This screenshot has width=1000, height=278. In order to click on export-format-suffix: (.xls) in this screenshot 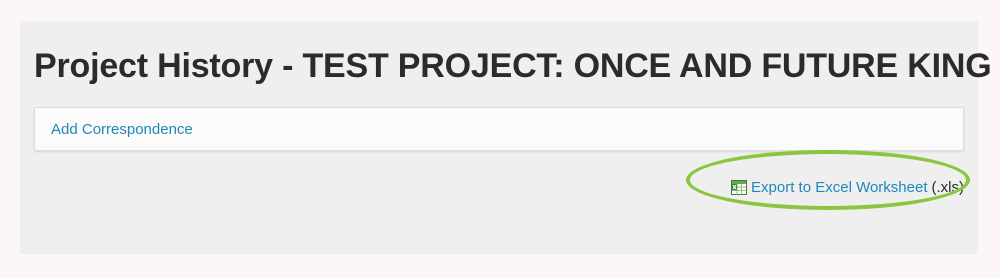, I will do `click(948, 187)`.